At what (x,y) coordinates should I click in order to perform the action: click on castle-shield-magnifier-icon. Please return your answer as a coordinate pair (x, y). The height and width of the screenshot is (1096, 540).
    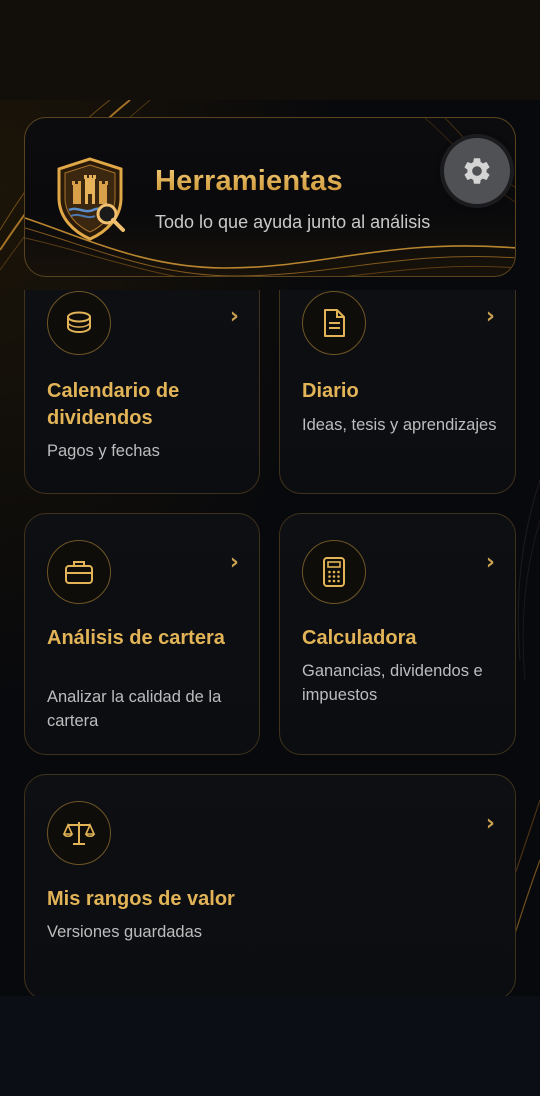
    Looking at the image, I should click on (91, 199).